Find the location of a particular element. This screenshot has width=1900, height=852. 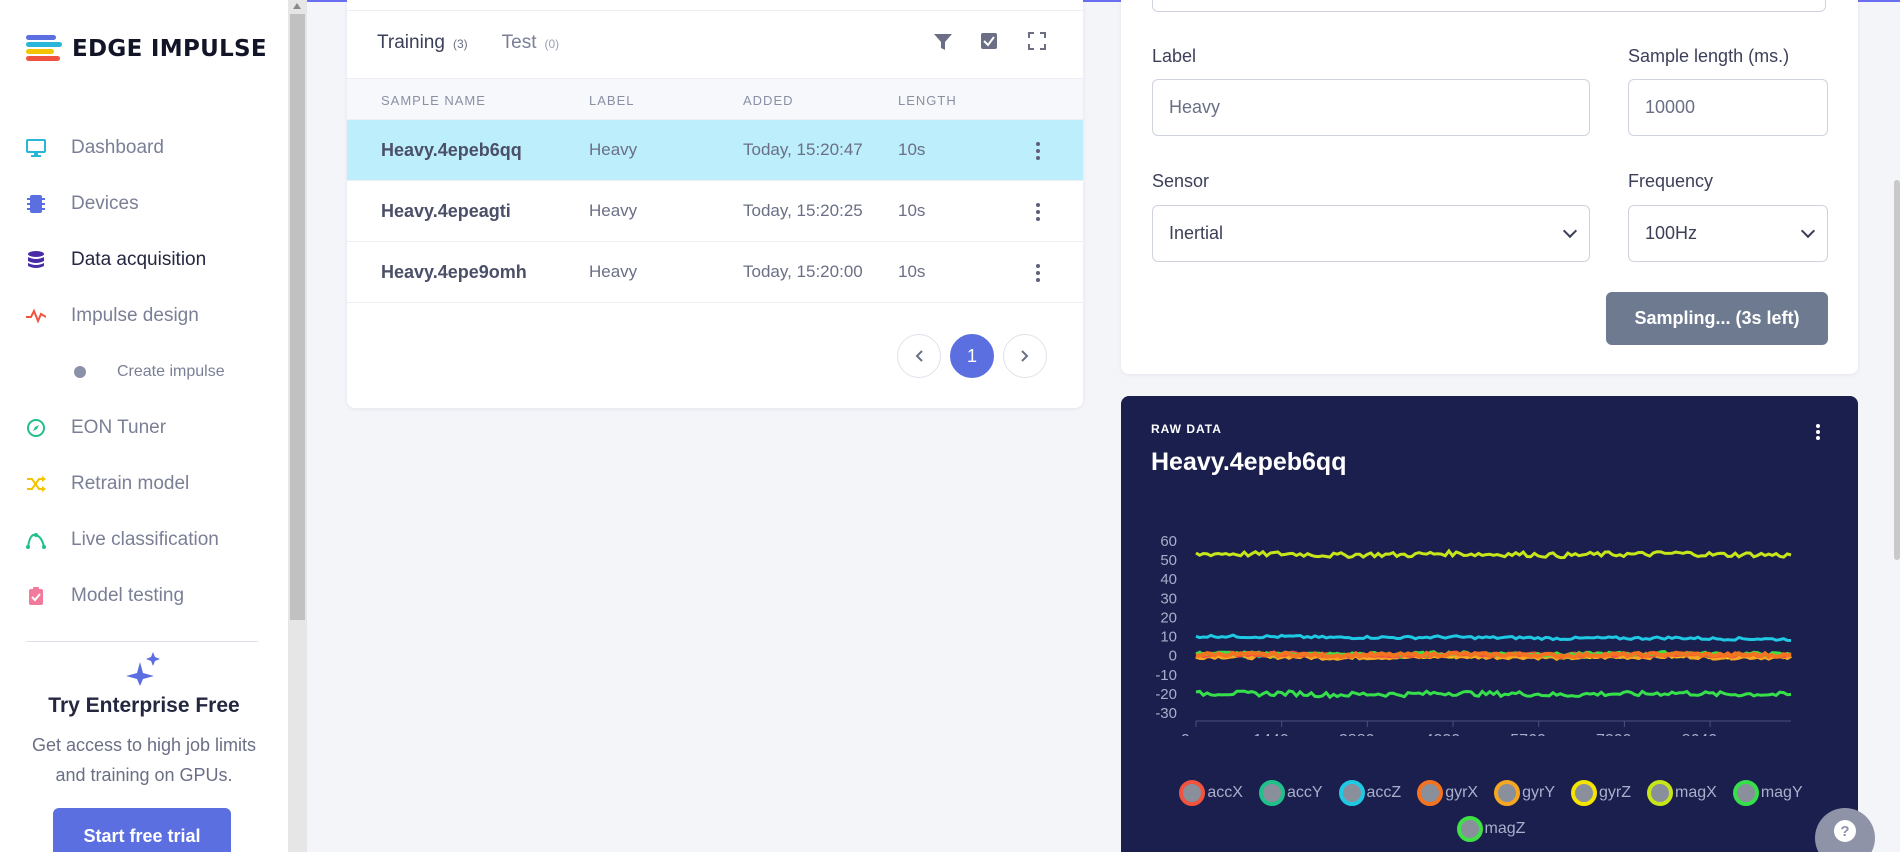

column-header-added: ADDED is located at coordinates (768, 100).